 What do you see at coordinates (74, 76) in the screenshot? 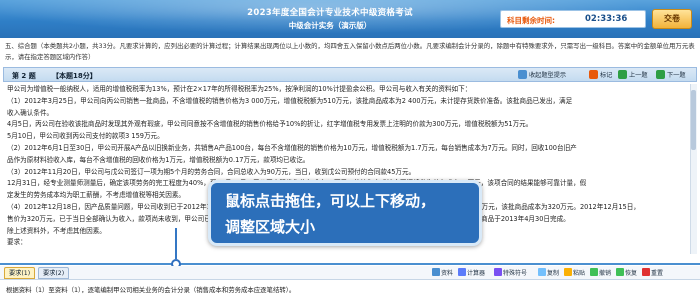
I see `question-score: 【本题18分】` at bounding box center [74, 76].